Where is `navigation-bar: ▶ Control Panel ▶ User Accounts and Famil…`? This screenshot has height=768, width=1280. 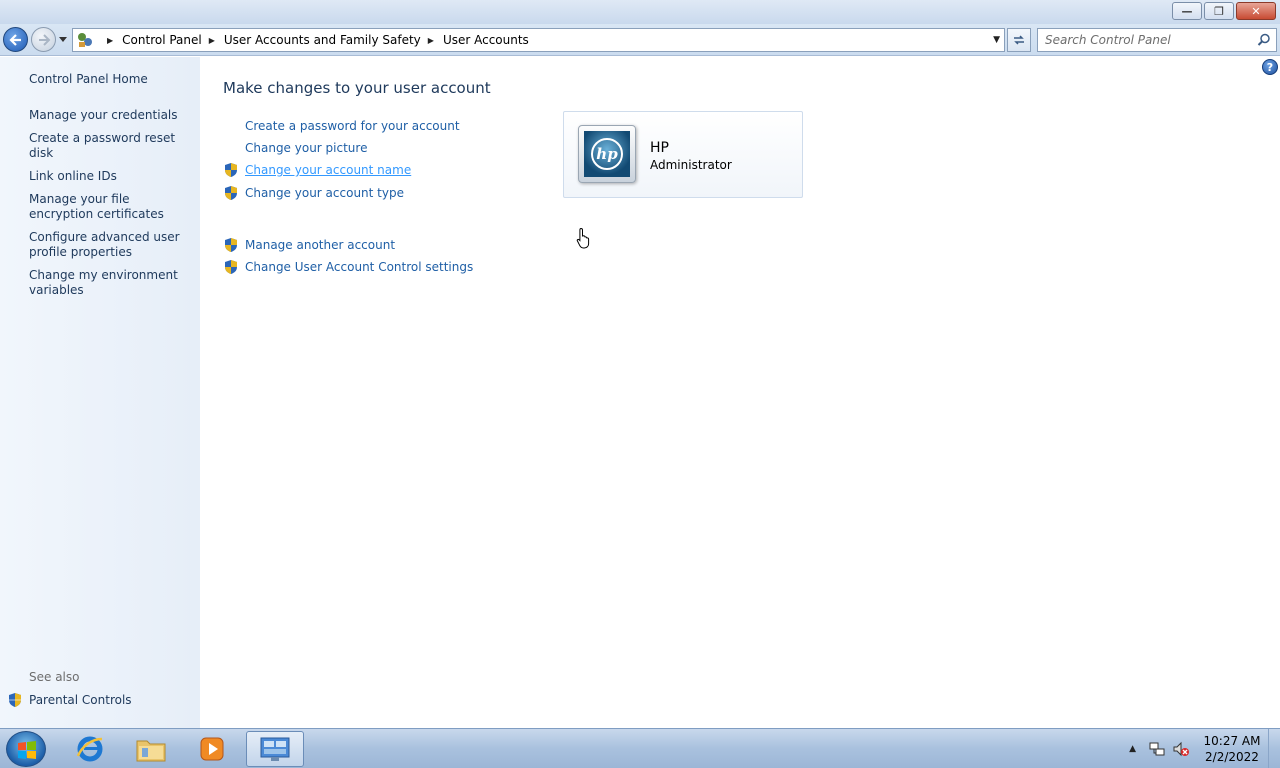
navigation-bar: ▶ Control Panel ▶ User Accounts and Famil… is located at coordinates (640, 40).